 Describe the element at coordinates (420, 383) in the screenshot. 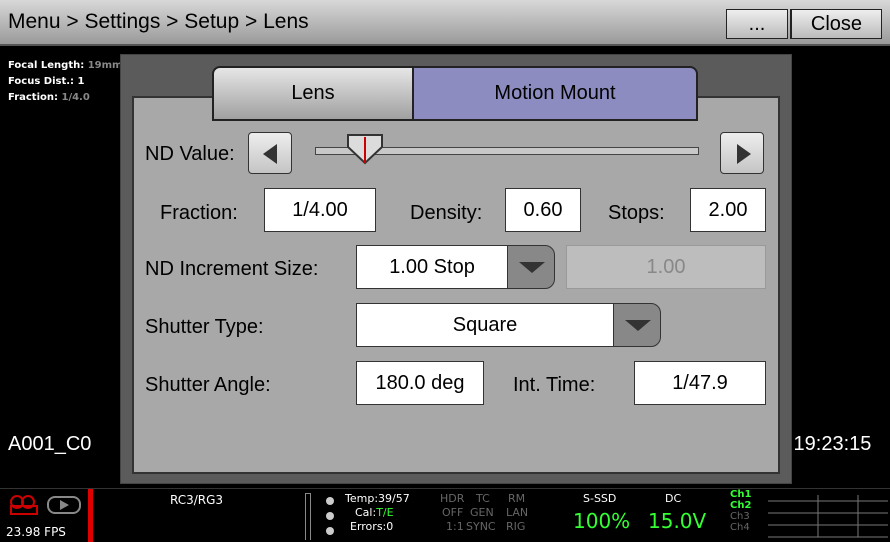

I see `shutter-angle-value: 180.0 deg` at that location.